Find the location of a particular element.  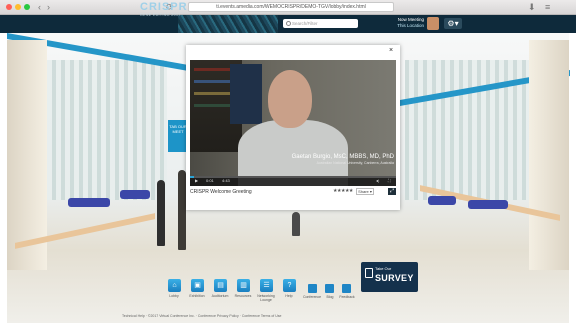

conference-button is located at coordinates (312, 288).